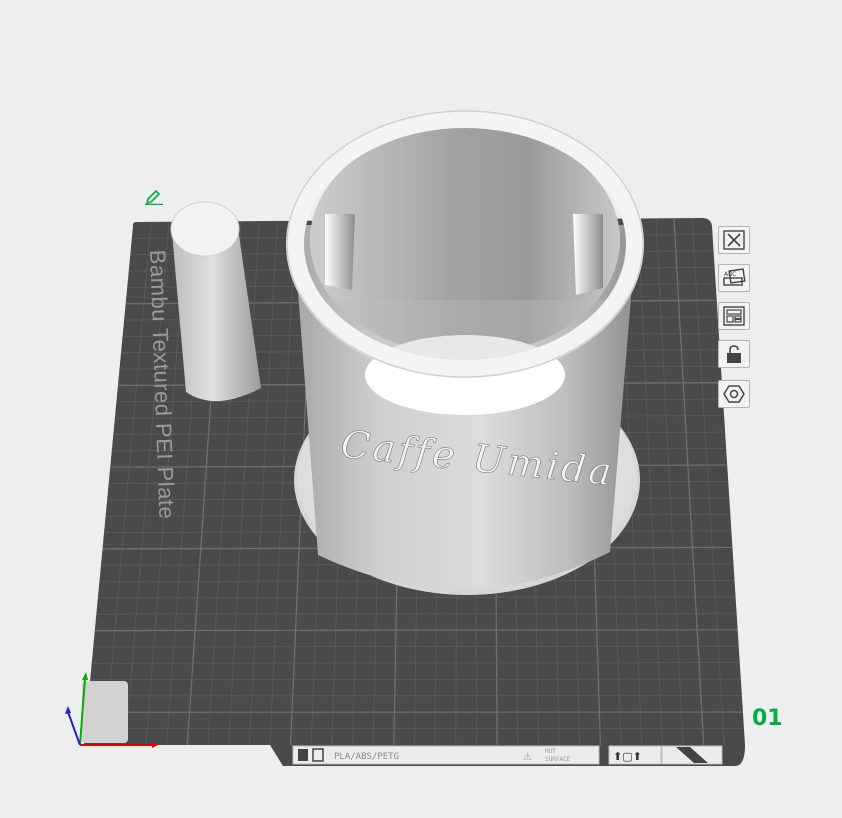  I want to click on close-icon, so click(734, 240).